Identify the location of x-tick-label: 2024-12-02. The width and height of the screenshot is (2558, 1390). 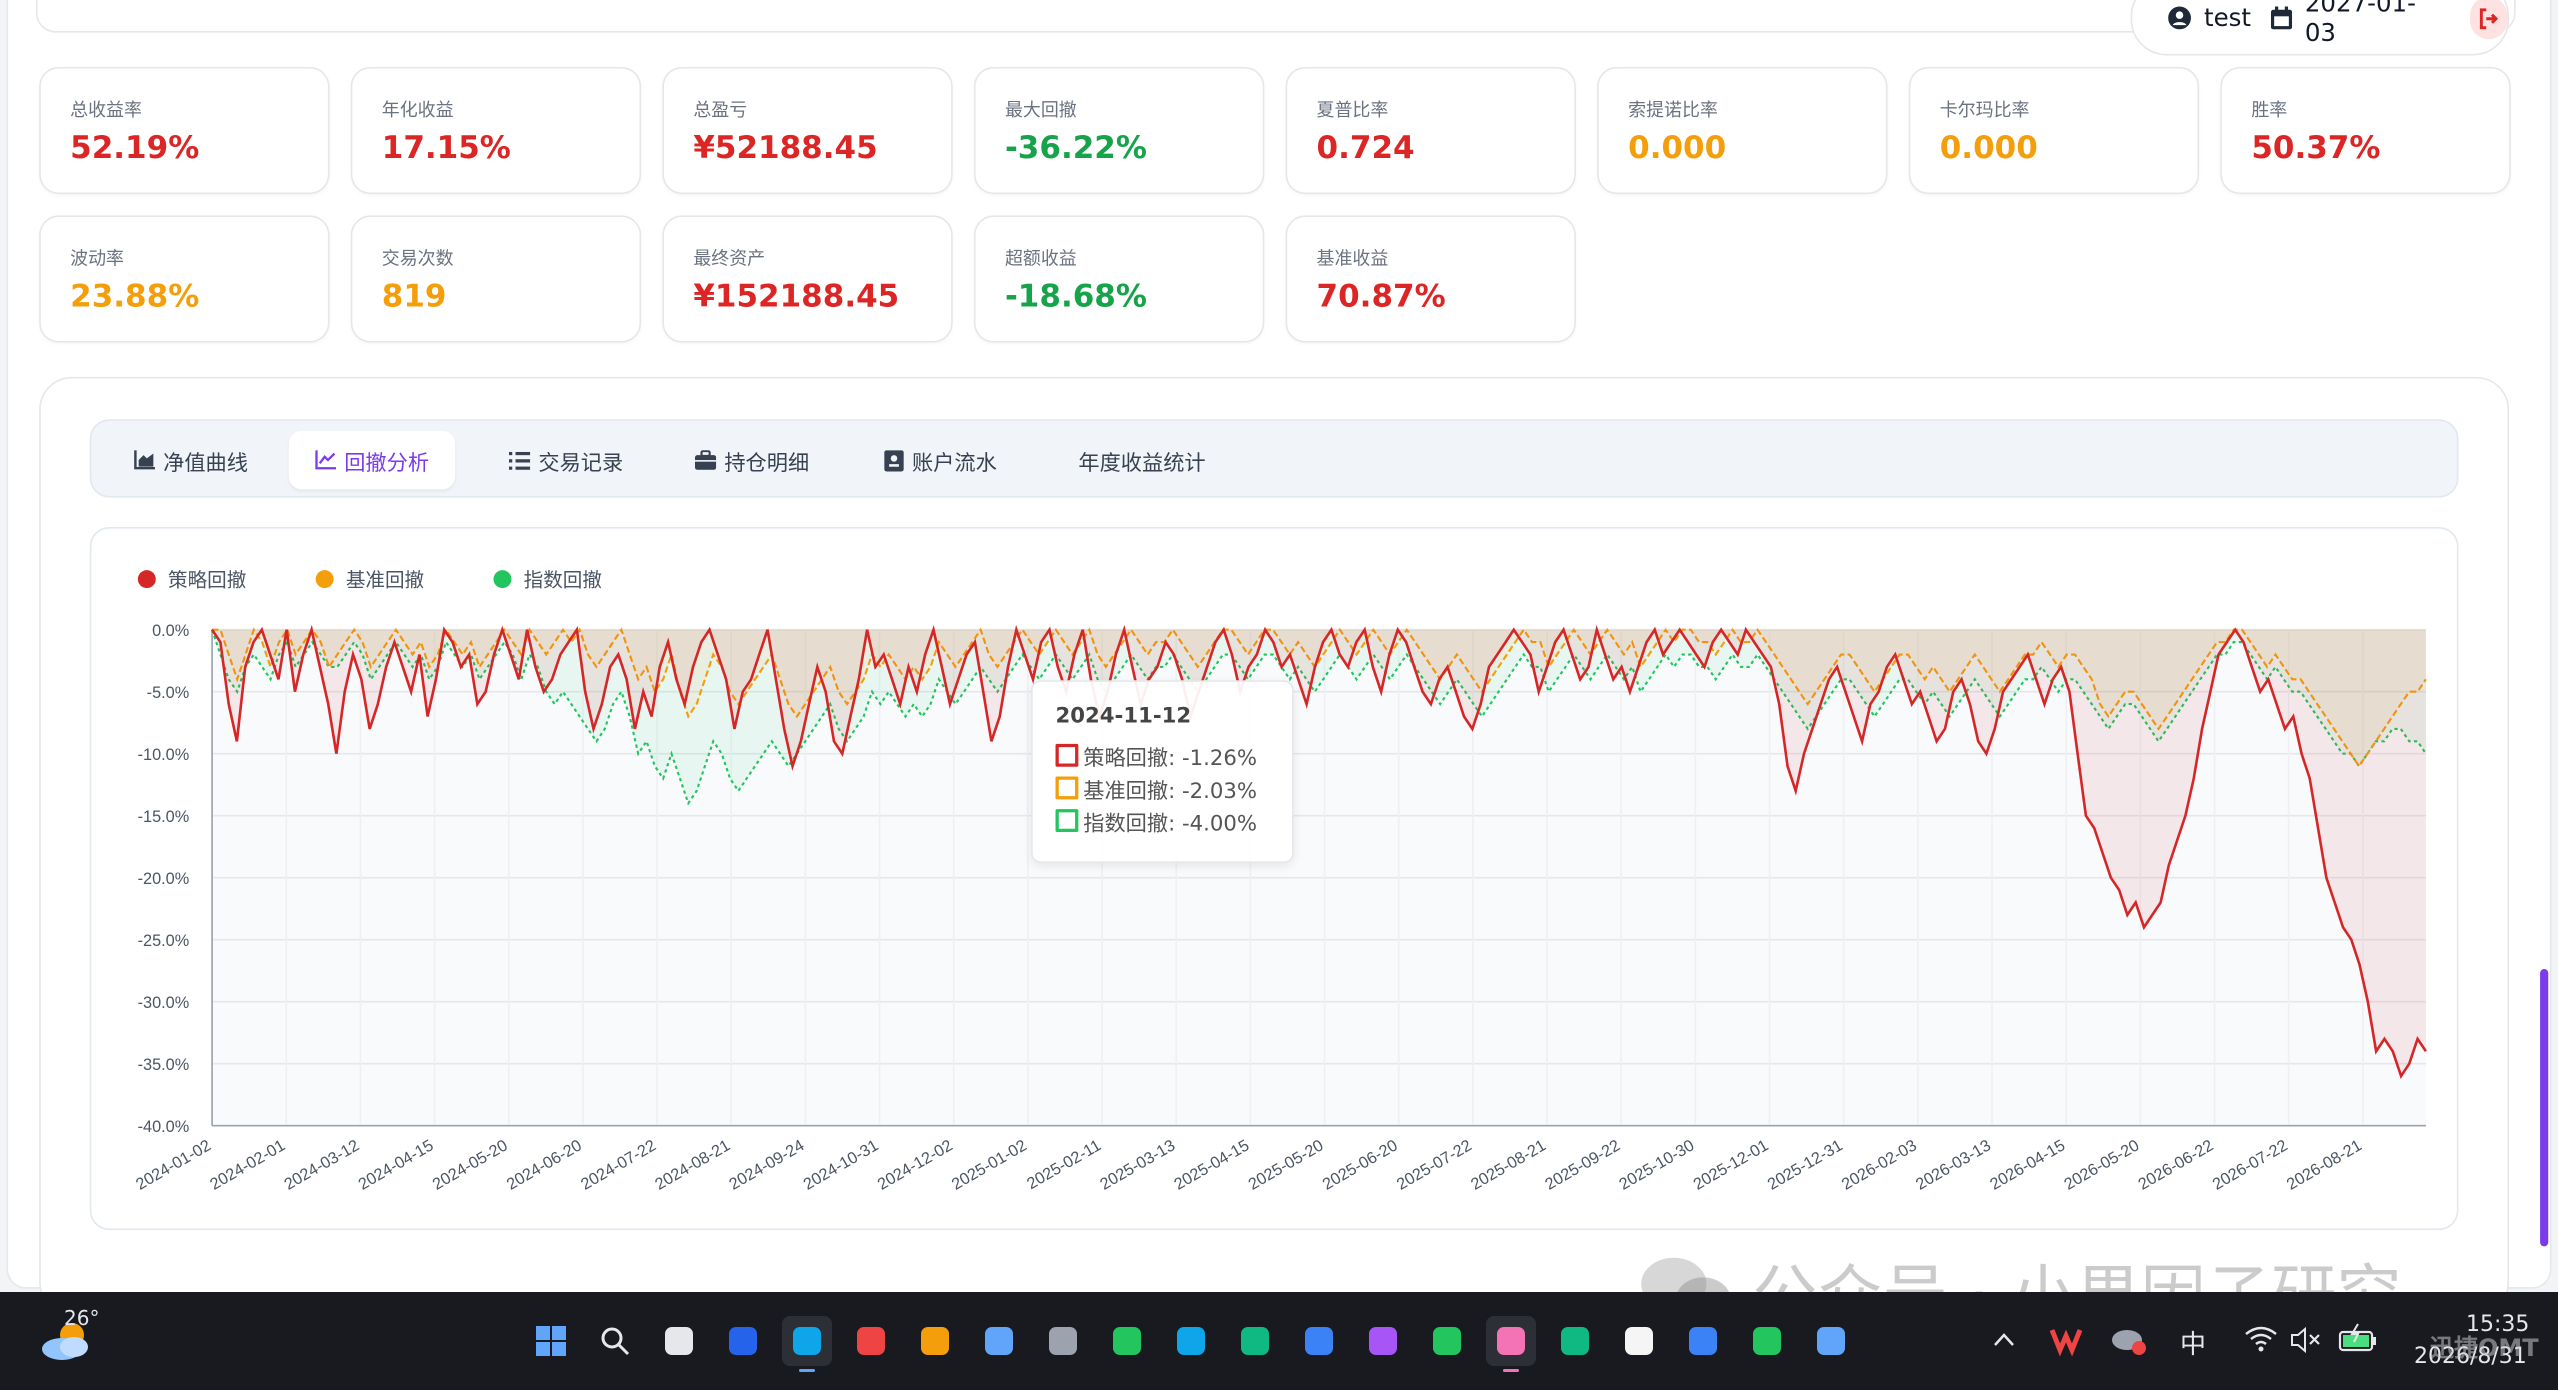
(915, 1164).